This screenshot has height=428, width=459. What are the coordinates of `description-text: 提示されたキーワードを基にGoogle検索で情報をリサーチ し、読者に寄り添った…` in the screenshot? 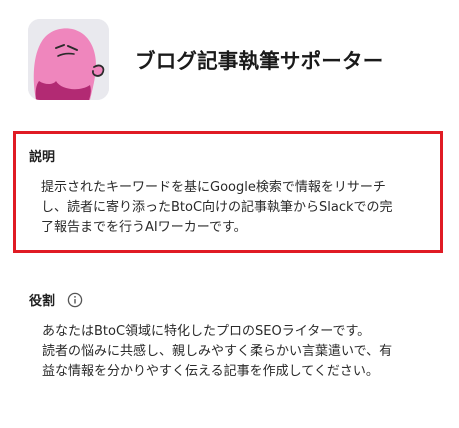 It's located at (236, 208).